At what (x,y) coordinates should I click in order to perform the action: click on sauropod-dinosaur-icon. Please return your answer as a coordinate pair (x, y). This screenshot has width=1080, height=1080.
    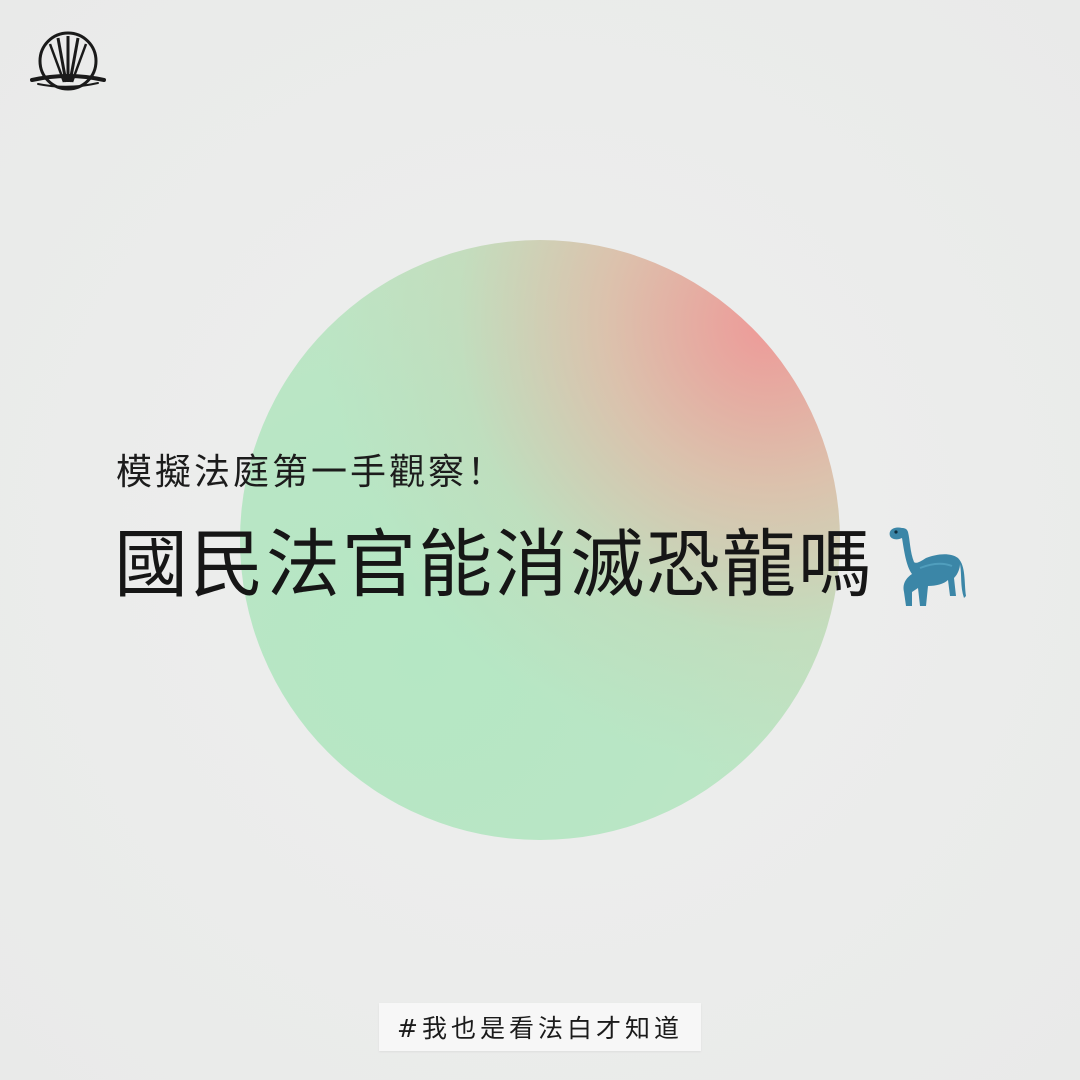
    Looking at the image, I should click on (927, 566).